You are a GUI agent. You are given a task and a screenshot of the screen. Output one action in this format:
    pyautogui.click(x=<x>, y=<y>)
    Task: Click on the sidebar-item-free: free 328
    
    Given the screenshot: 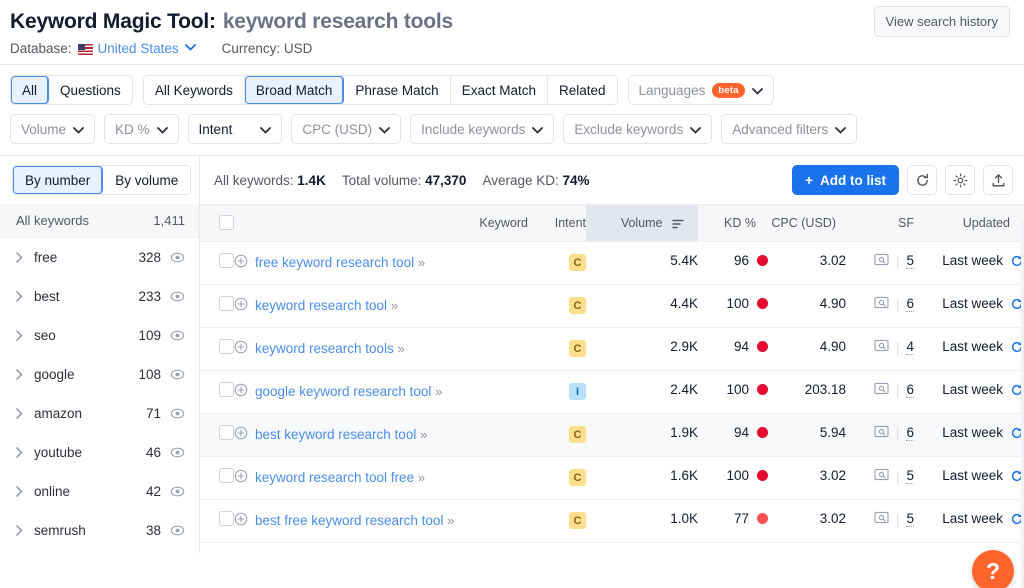 What is the action you would take?
    pyautogui.click(x=99, y=257)
    